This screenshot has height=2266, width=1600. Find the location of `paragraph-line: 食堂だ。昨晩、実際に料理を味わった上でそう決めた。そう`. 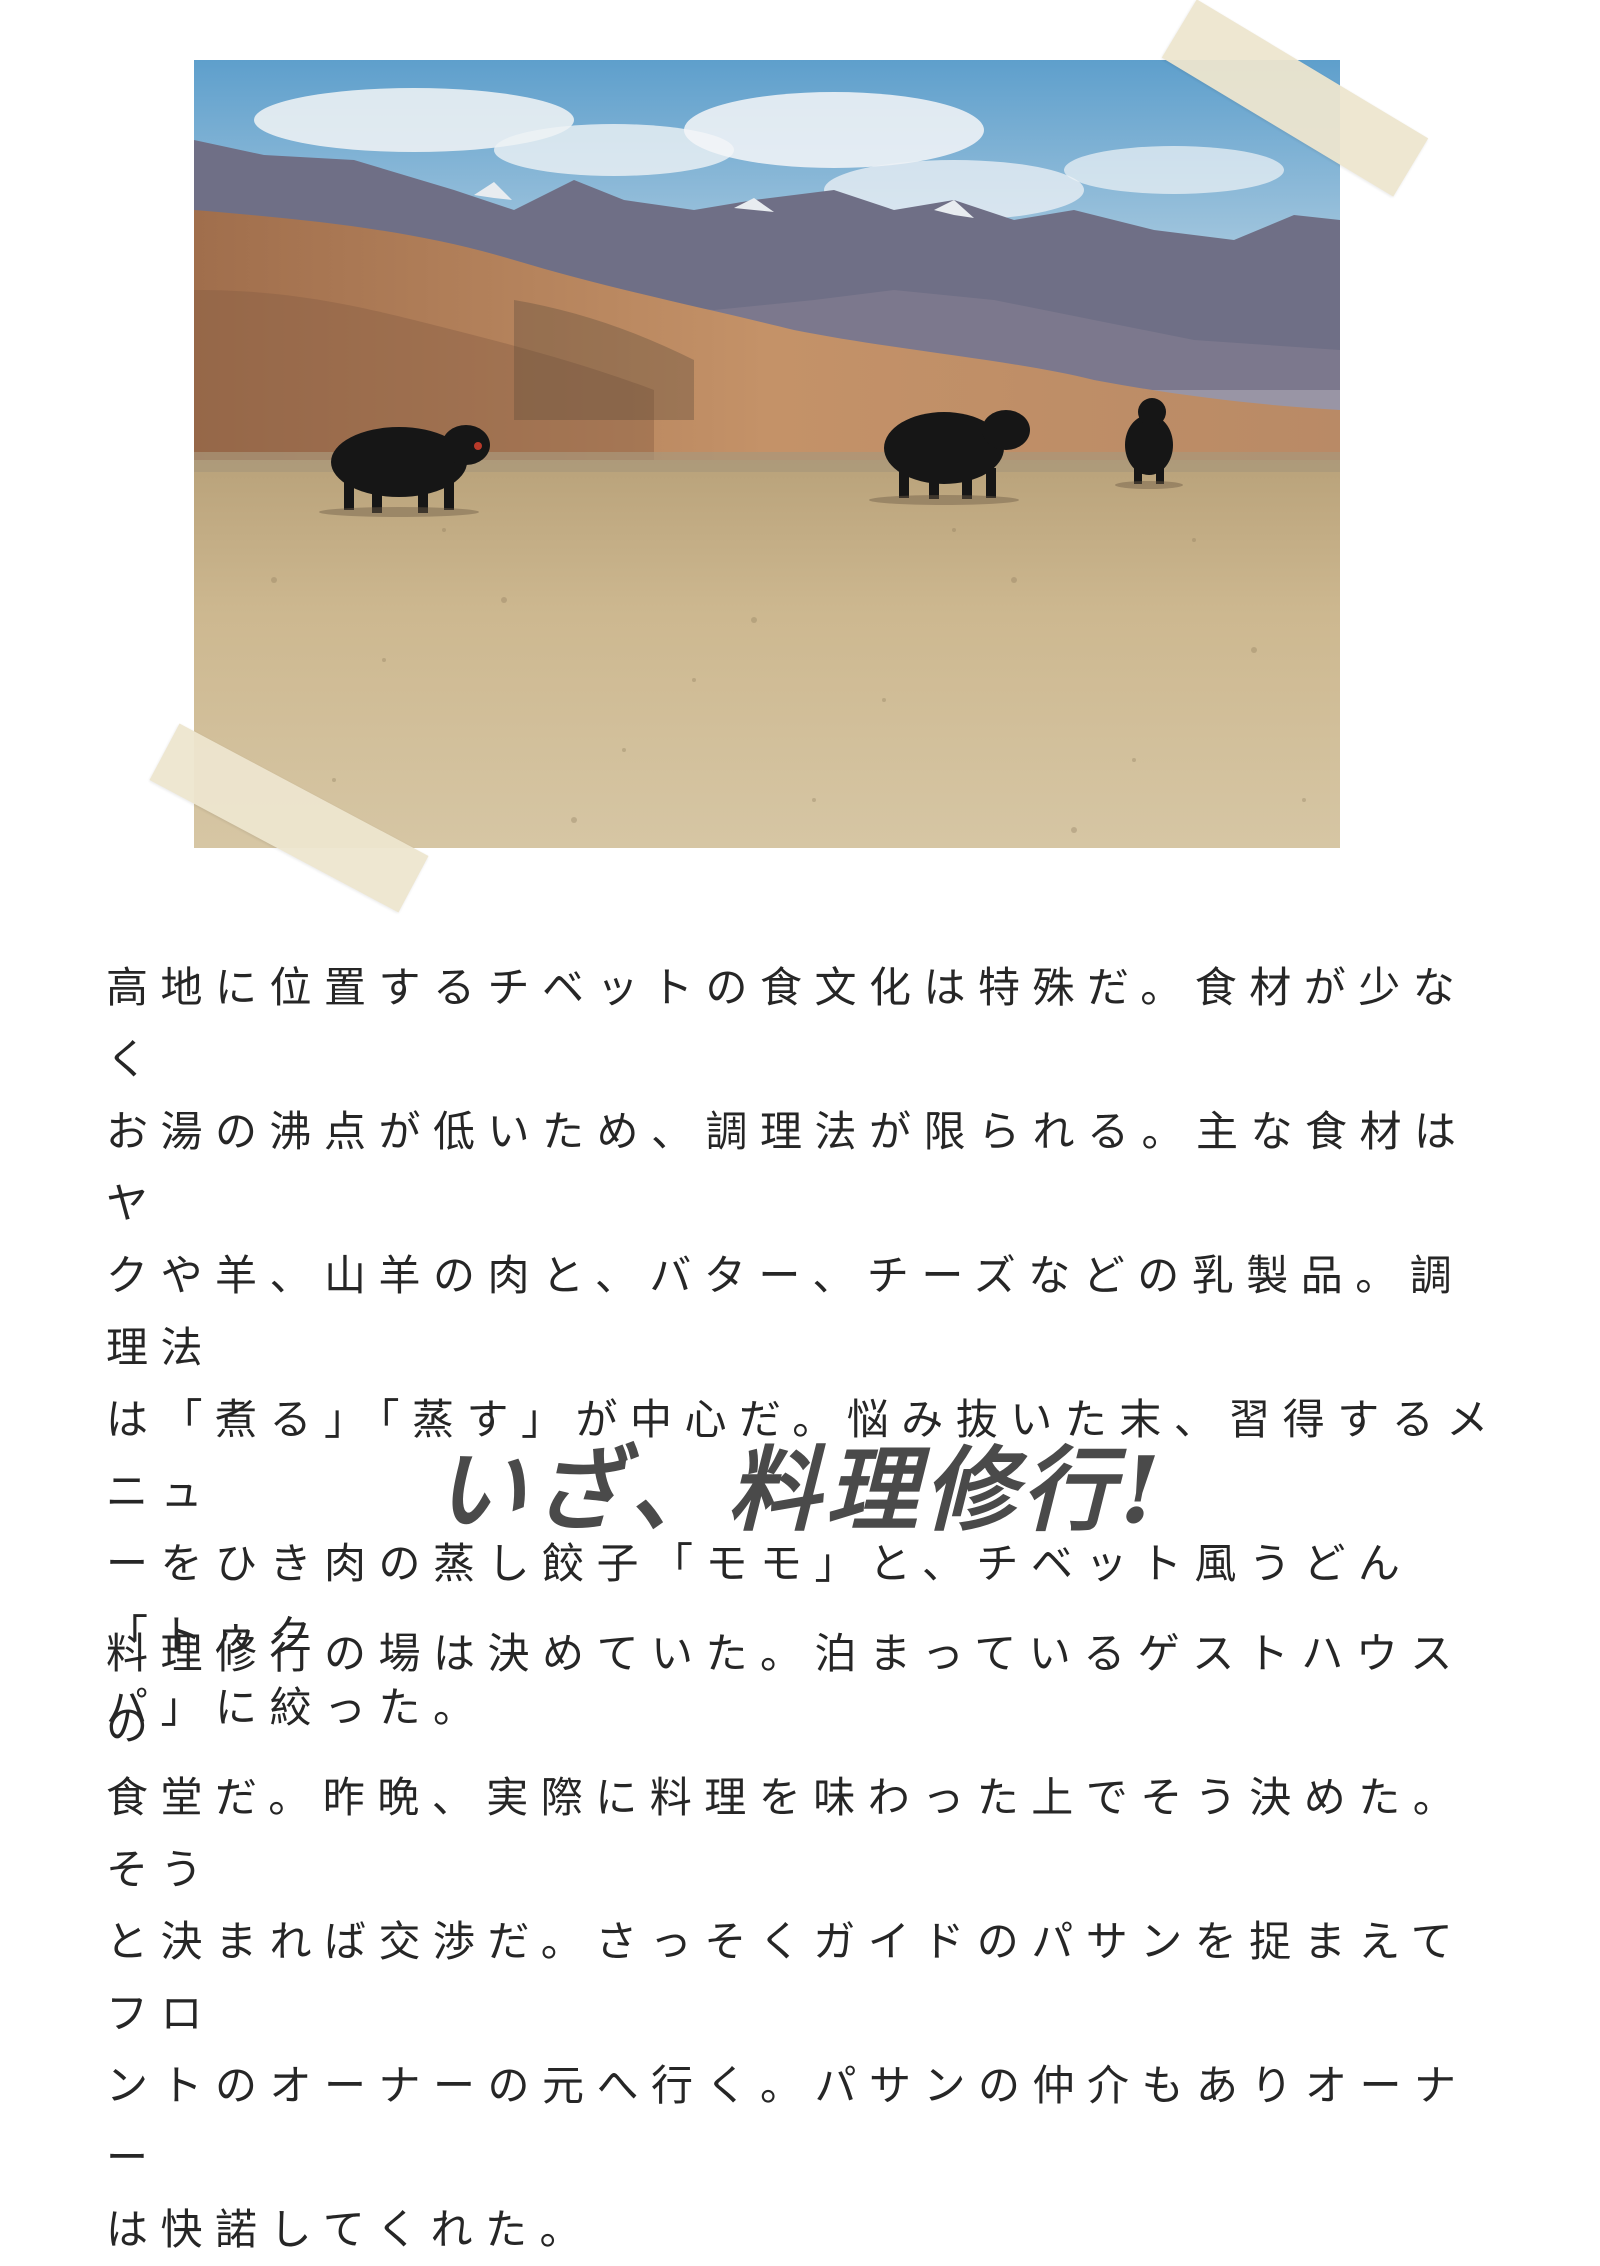

paragraph-line: 食堂だ。昨晩、実際に料理を味わった上でそう決めた。そう is located at coordinates (787, 1833).